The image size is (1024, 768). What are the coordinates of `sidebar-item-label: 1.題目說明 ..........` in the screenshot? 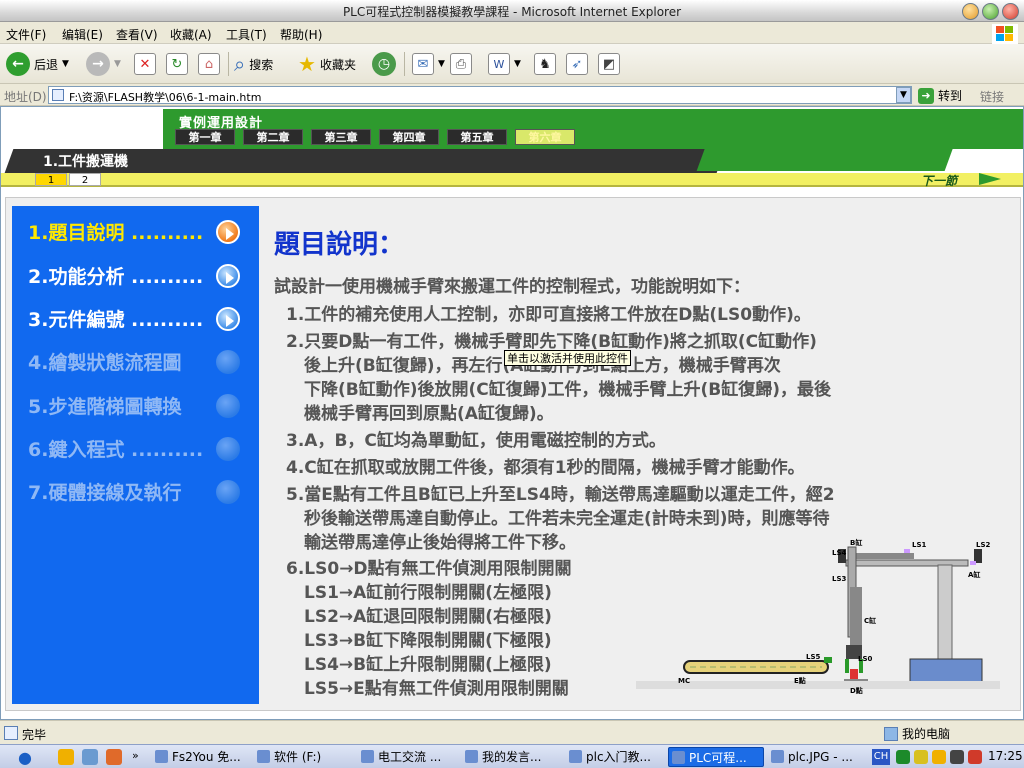 It's located at (116, 232).